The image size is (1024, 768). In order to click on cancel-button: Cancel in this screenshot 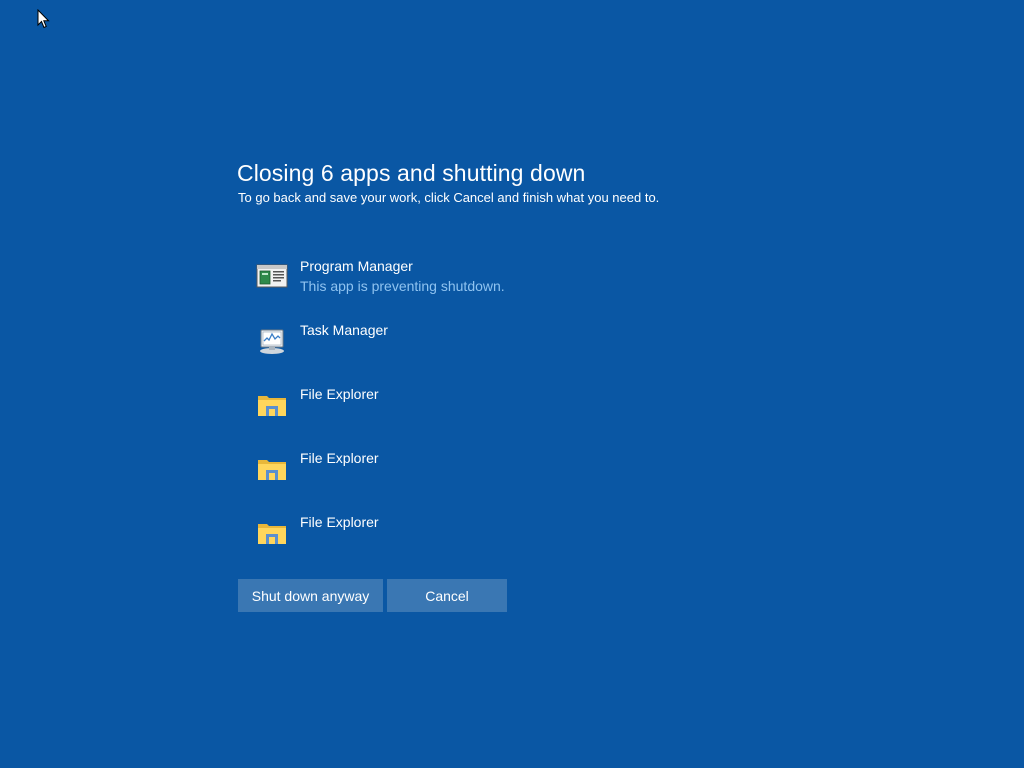, I will do `click(447, 595)`.